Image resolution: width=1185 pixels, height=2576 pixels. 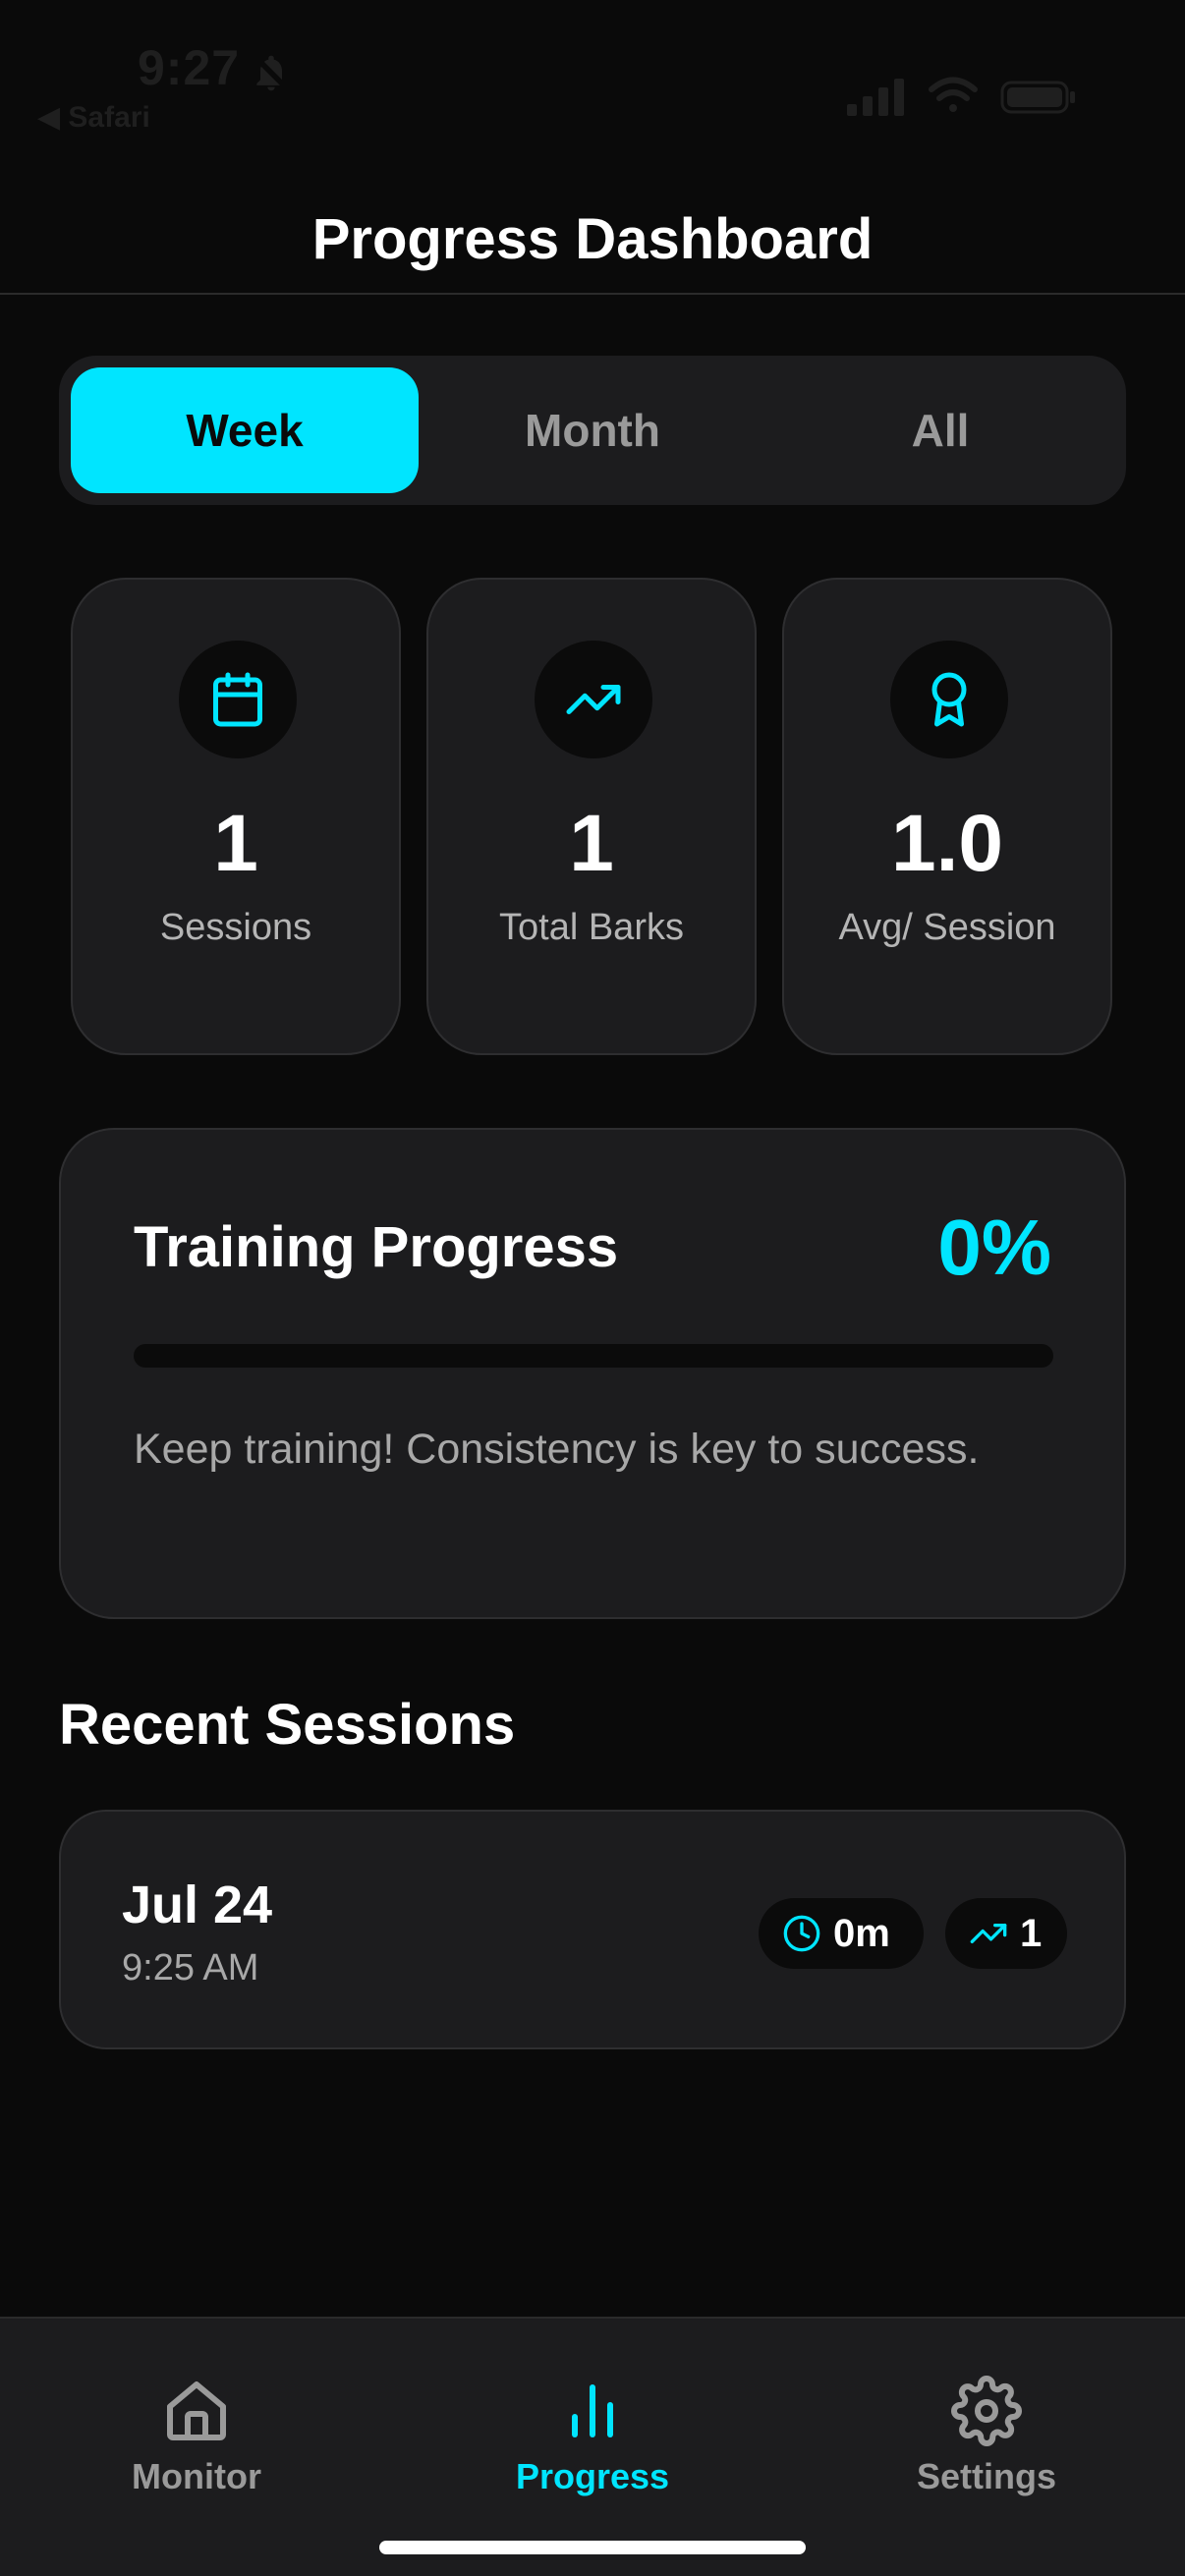 I want to click on bell-off-icon, so click(x=272, y=72).